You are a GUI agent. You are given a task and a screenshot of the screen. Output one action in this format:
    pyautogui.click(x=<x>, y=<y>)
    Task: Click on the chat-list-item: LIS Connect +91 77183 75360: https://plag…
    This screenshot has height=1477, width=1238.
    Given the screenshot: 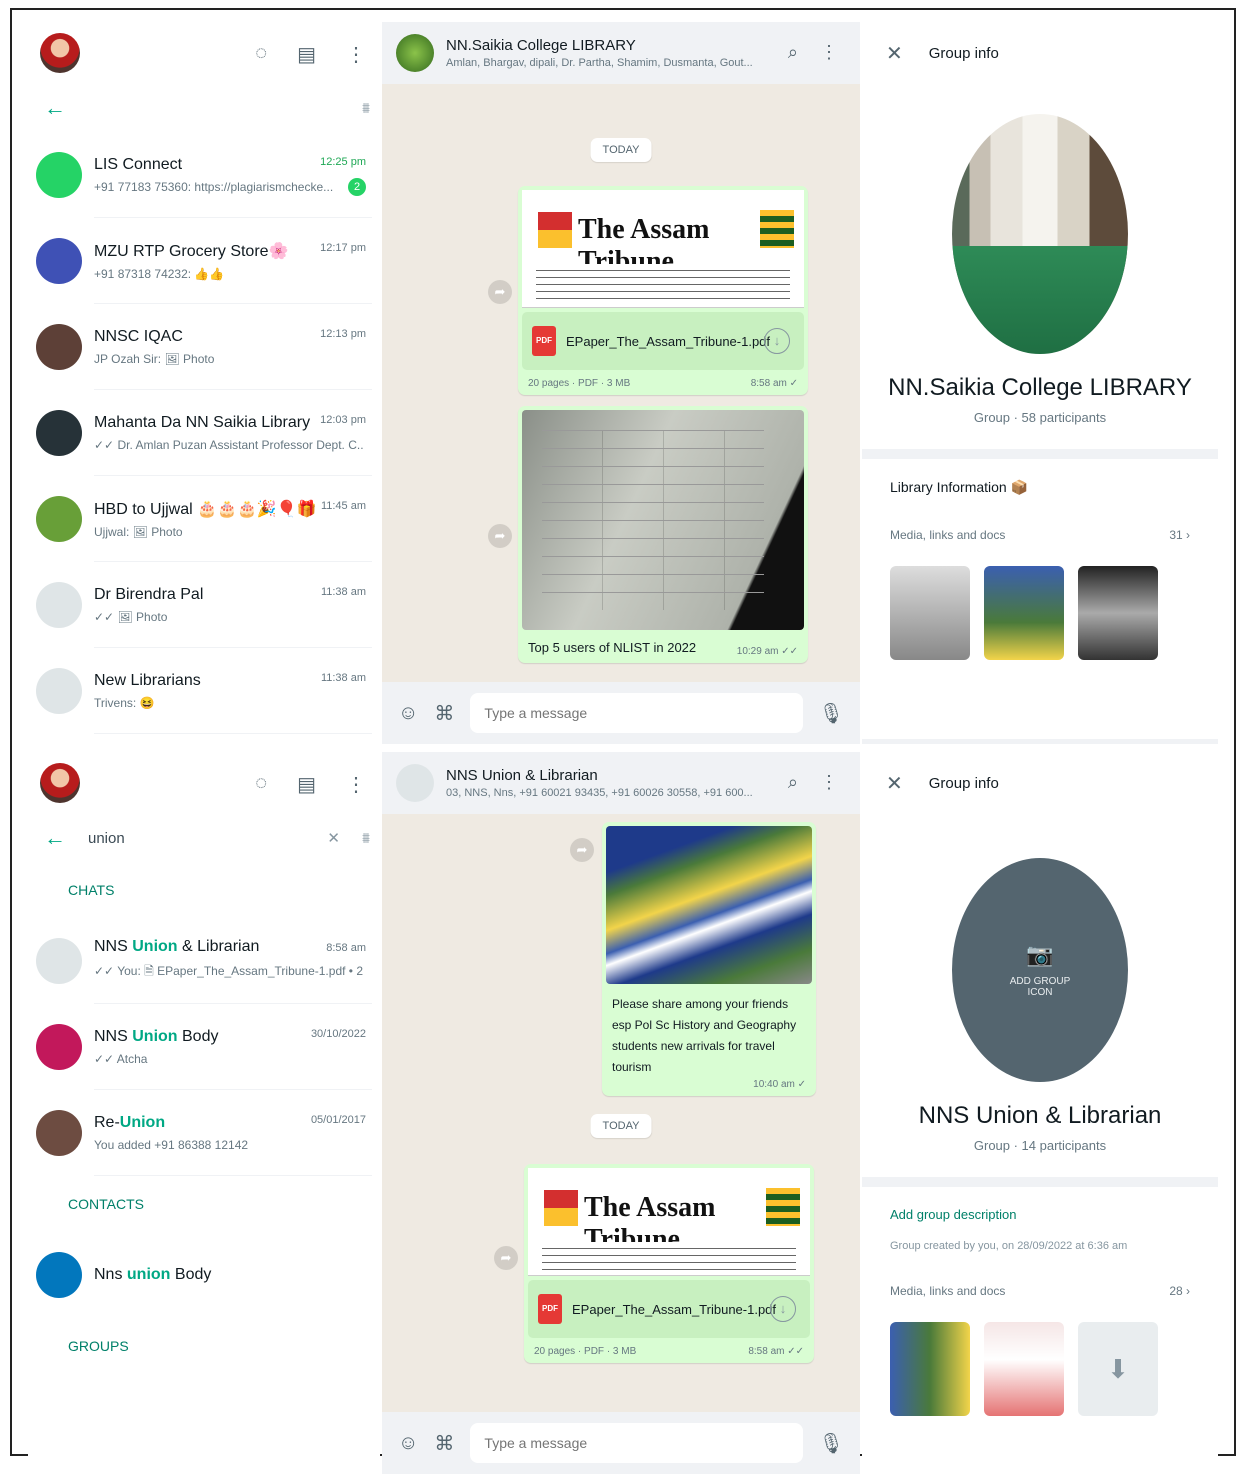 What is the action you would take?
    pyautogui.click(x=204, y=175)
    